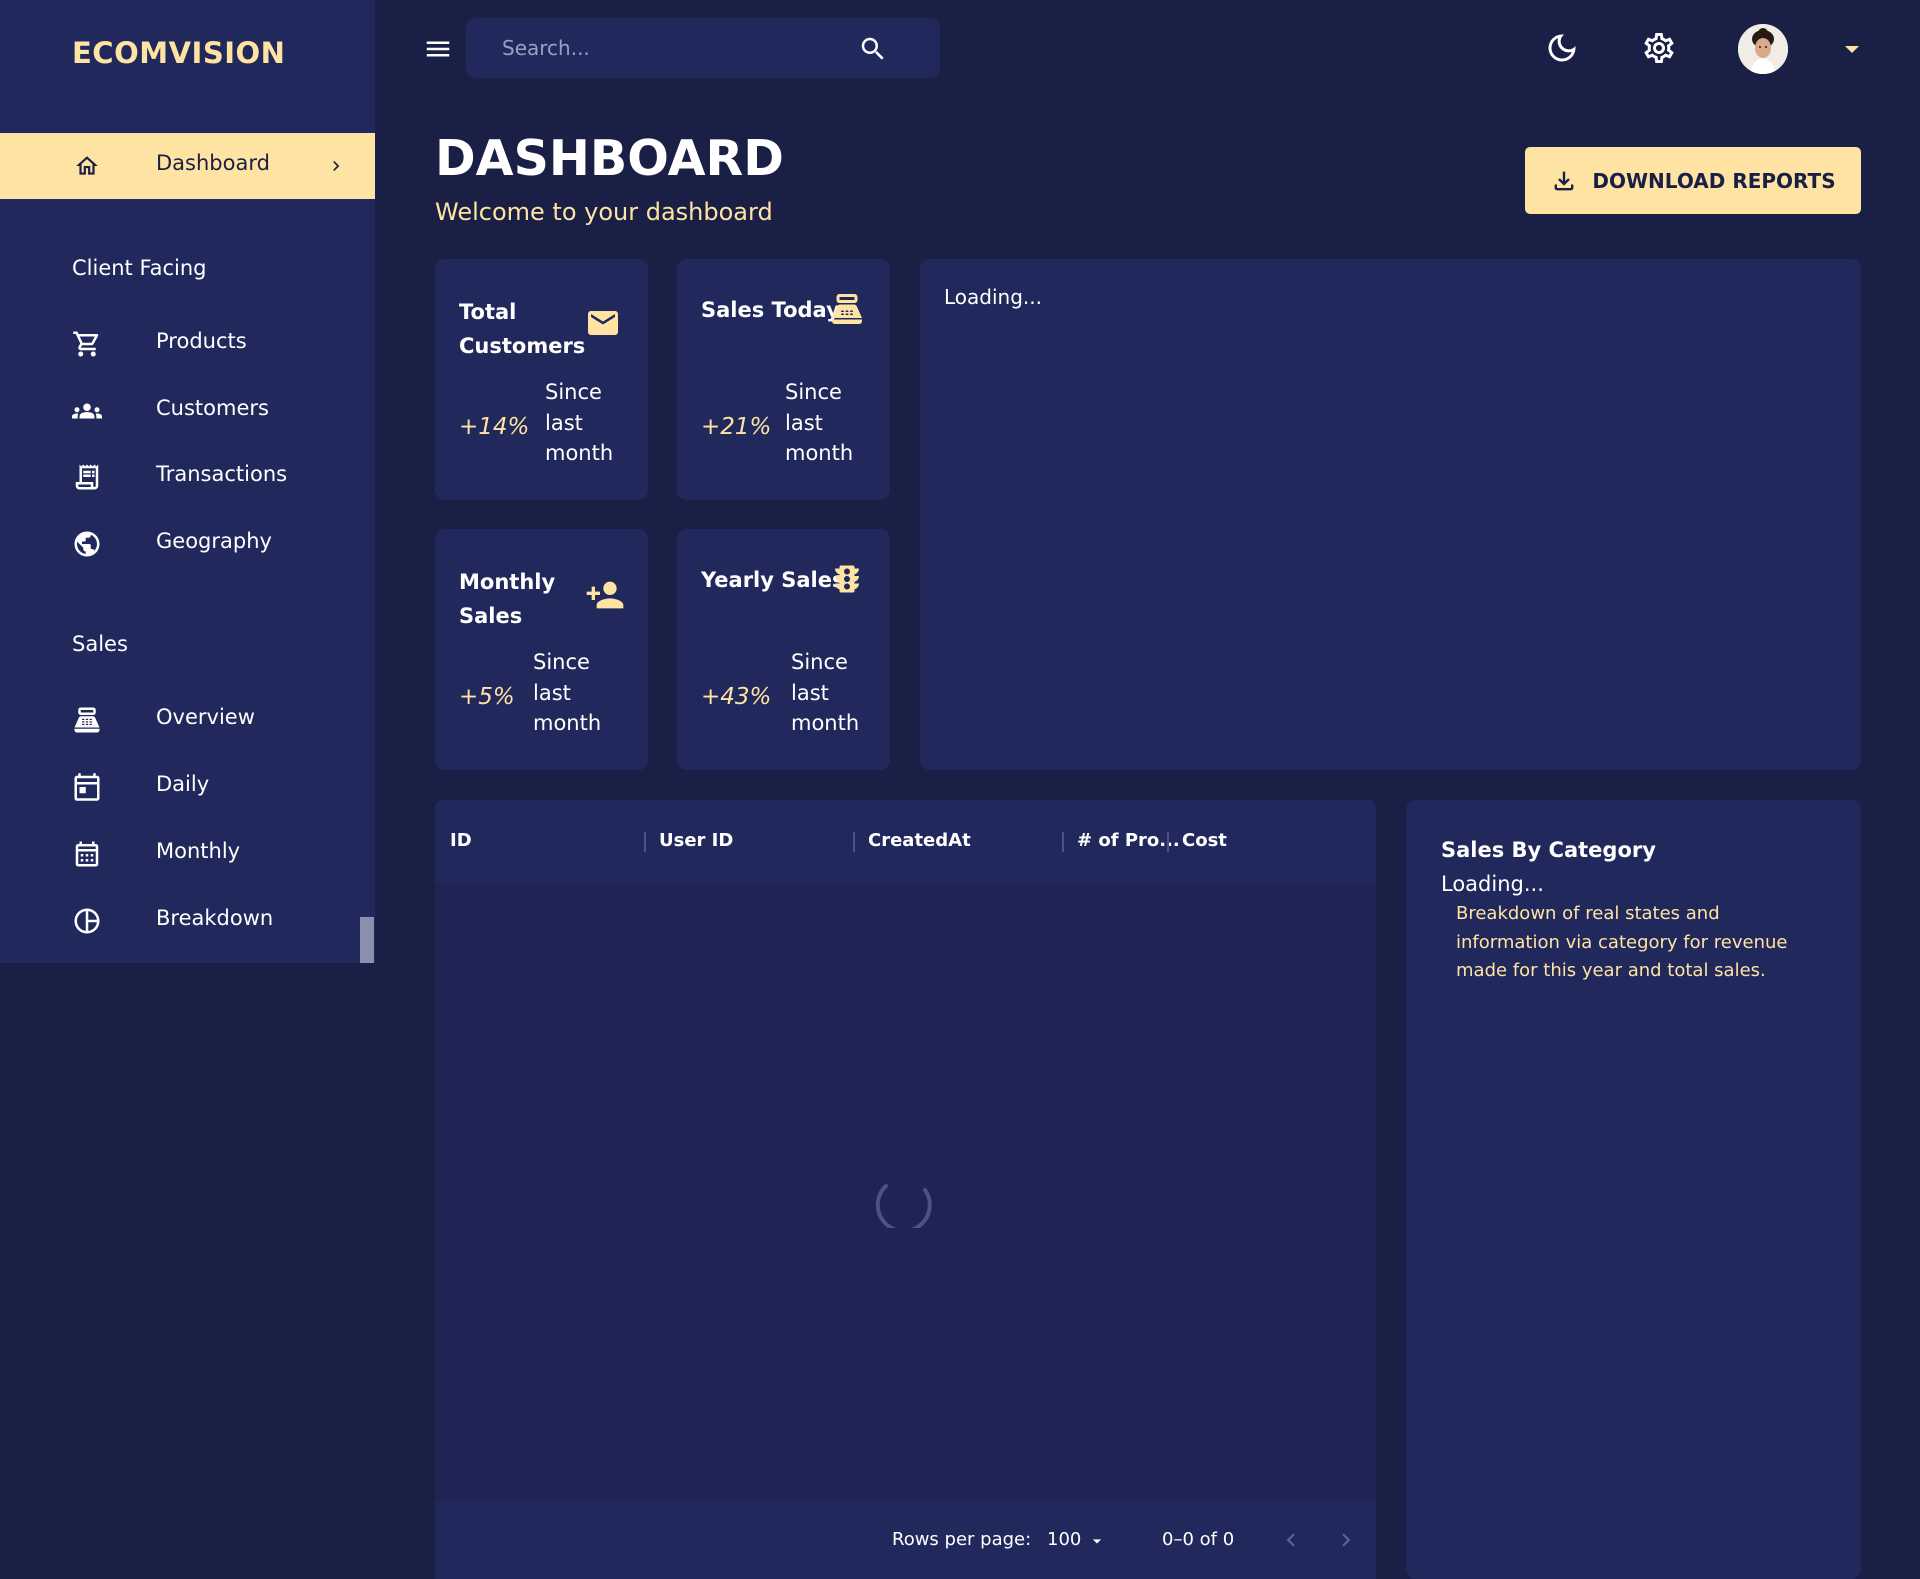  Describe the element at coordinates (603, 323) in the screenshot. I see `email-icon` at that location.